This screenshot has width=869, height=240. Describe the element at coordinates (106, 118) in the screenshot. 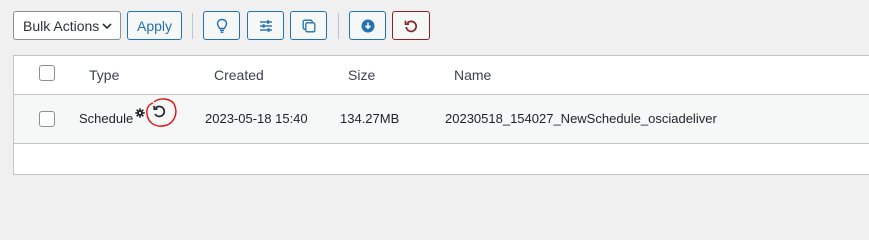

I see `row-type: Schedule` at that location.